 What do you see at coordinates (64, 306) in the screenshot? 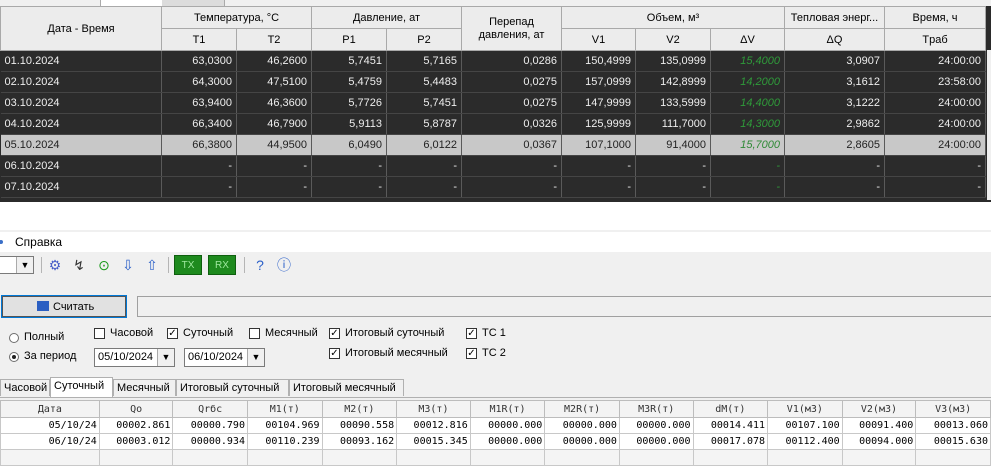
I see `read-button: Считать` at bounding box center [64, 306].